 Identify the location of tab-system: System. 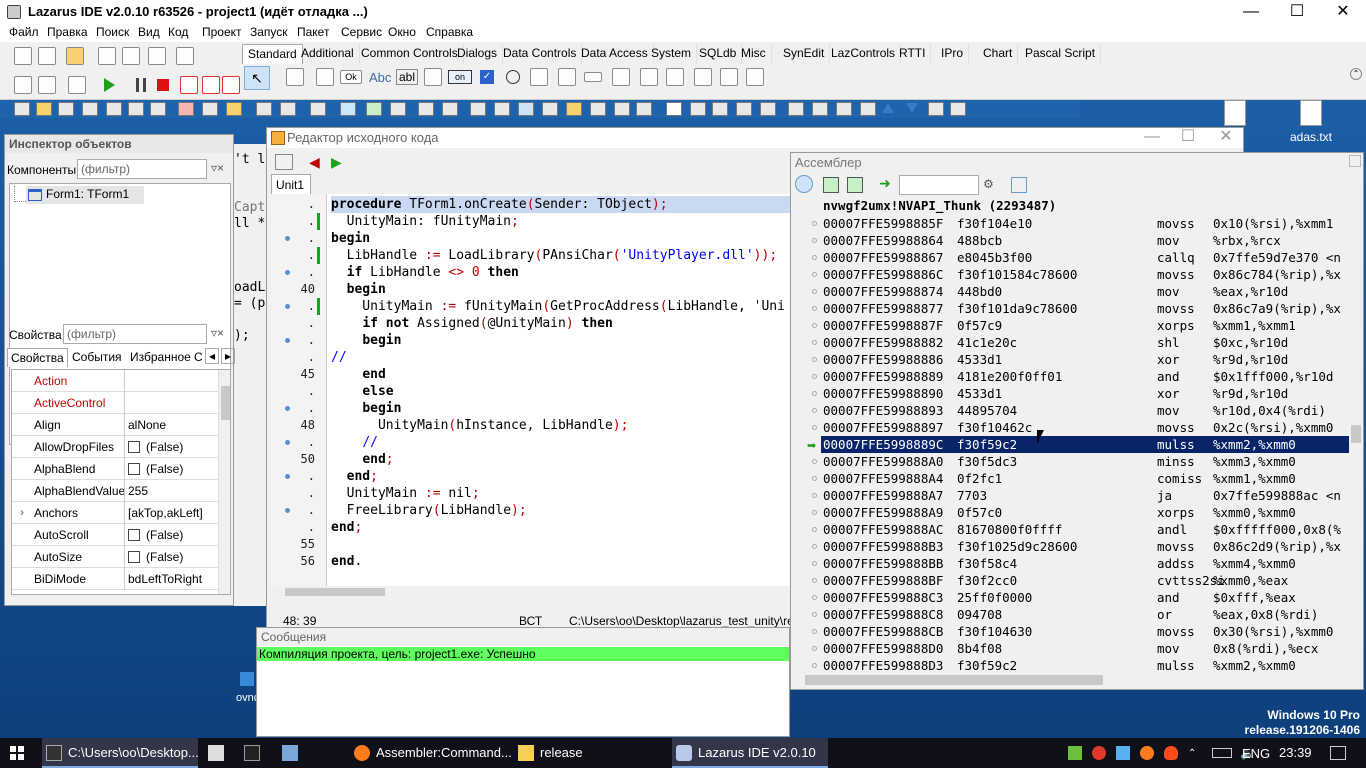
(672, 54).